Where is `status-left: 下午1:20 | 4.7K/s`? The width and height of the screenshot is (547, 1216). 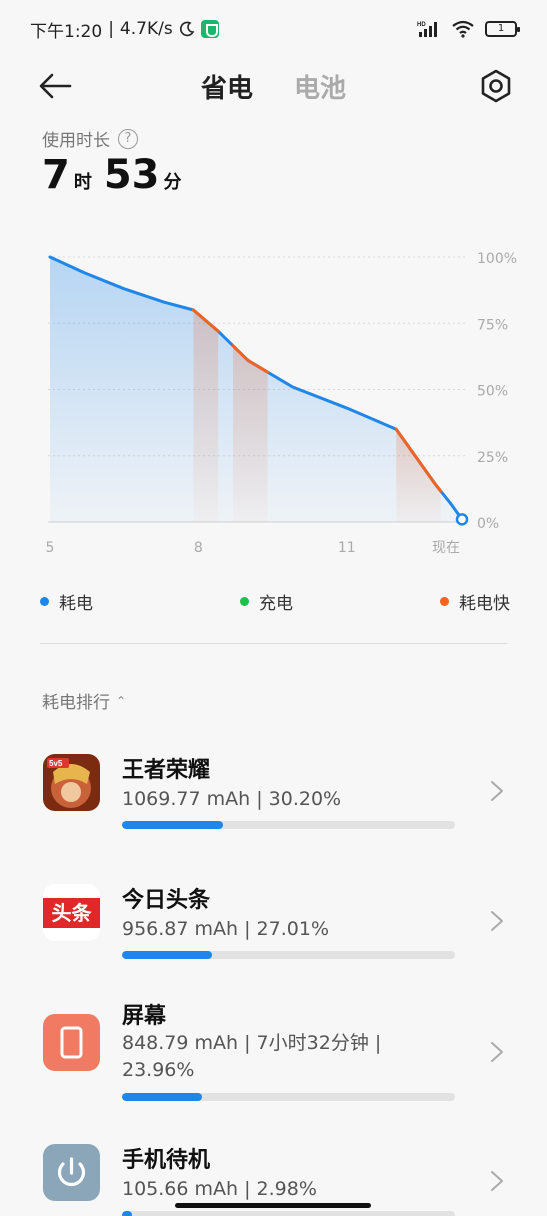
status-left: 下午1:20 | 4.7K/s is located at coordinates (124, 29).